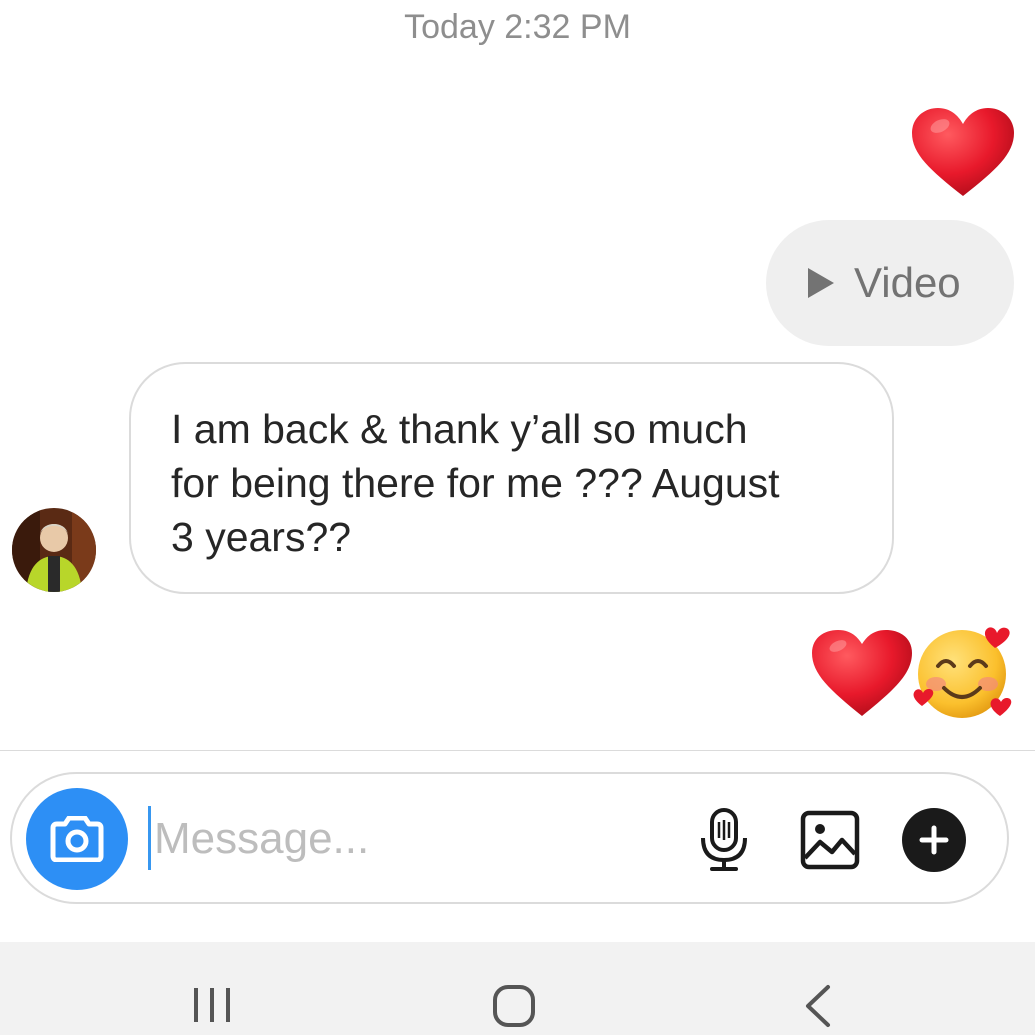 This screenshot has height=1035, width=1035. What do you see at coordinates (962, 672) in the screenshot?
I see `smiling-face-with-hearts-emoji` at bounding box center [962, 672].